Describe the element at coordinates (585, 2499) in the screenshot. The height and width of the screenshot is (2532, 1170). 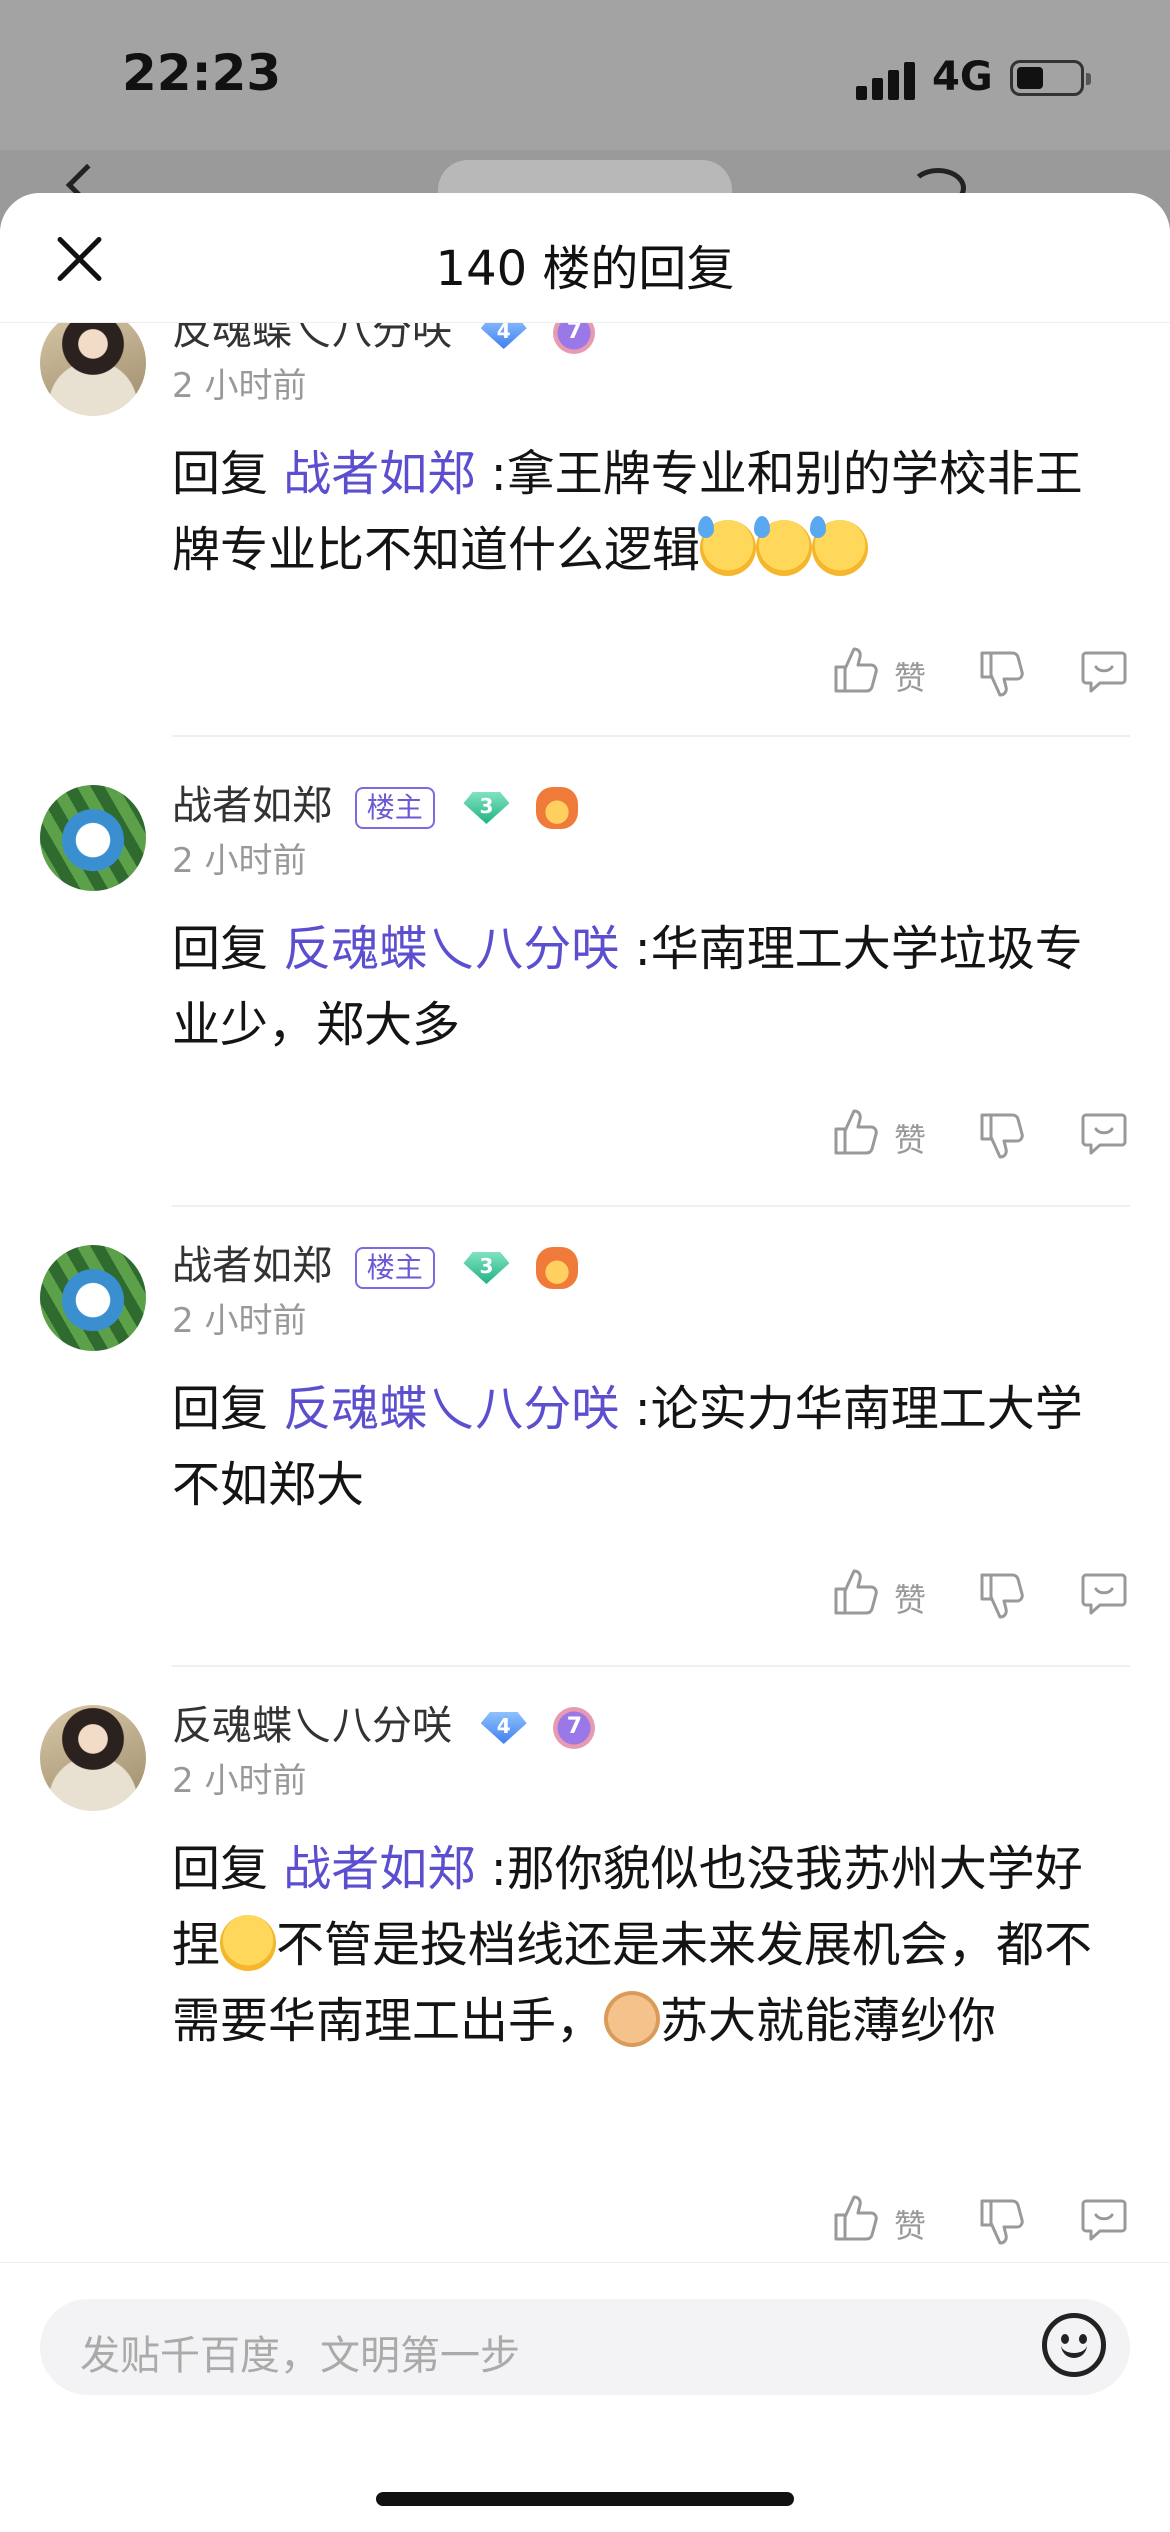
I see `home-indicator` at that location.